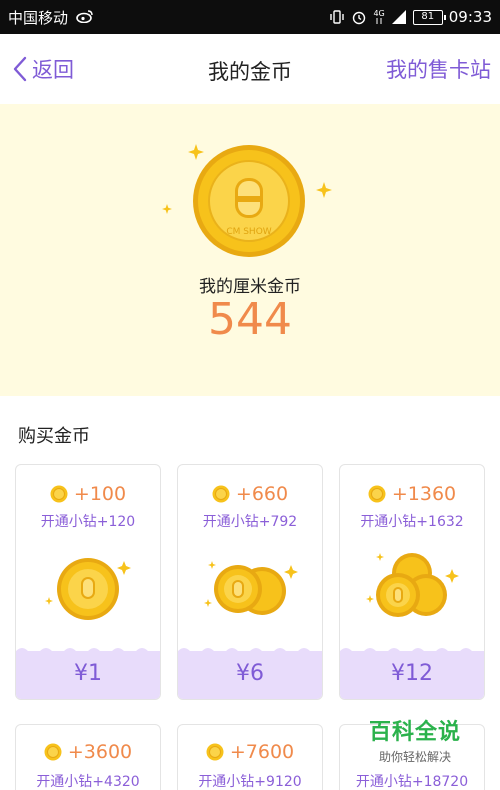 This screenshot has height=790, width=500. I want to click on price-bar: ¥6, so click(250, 673).